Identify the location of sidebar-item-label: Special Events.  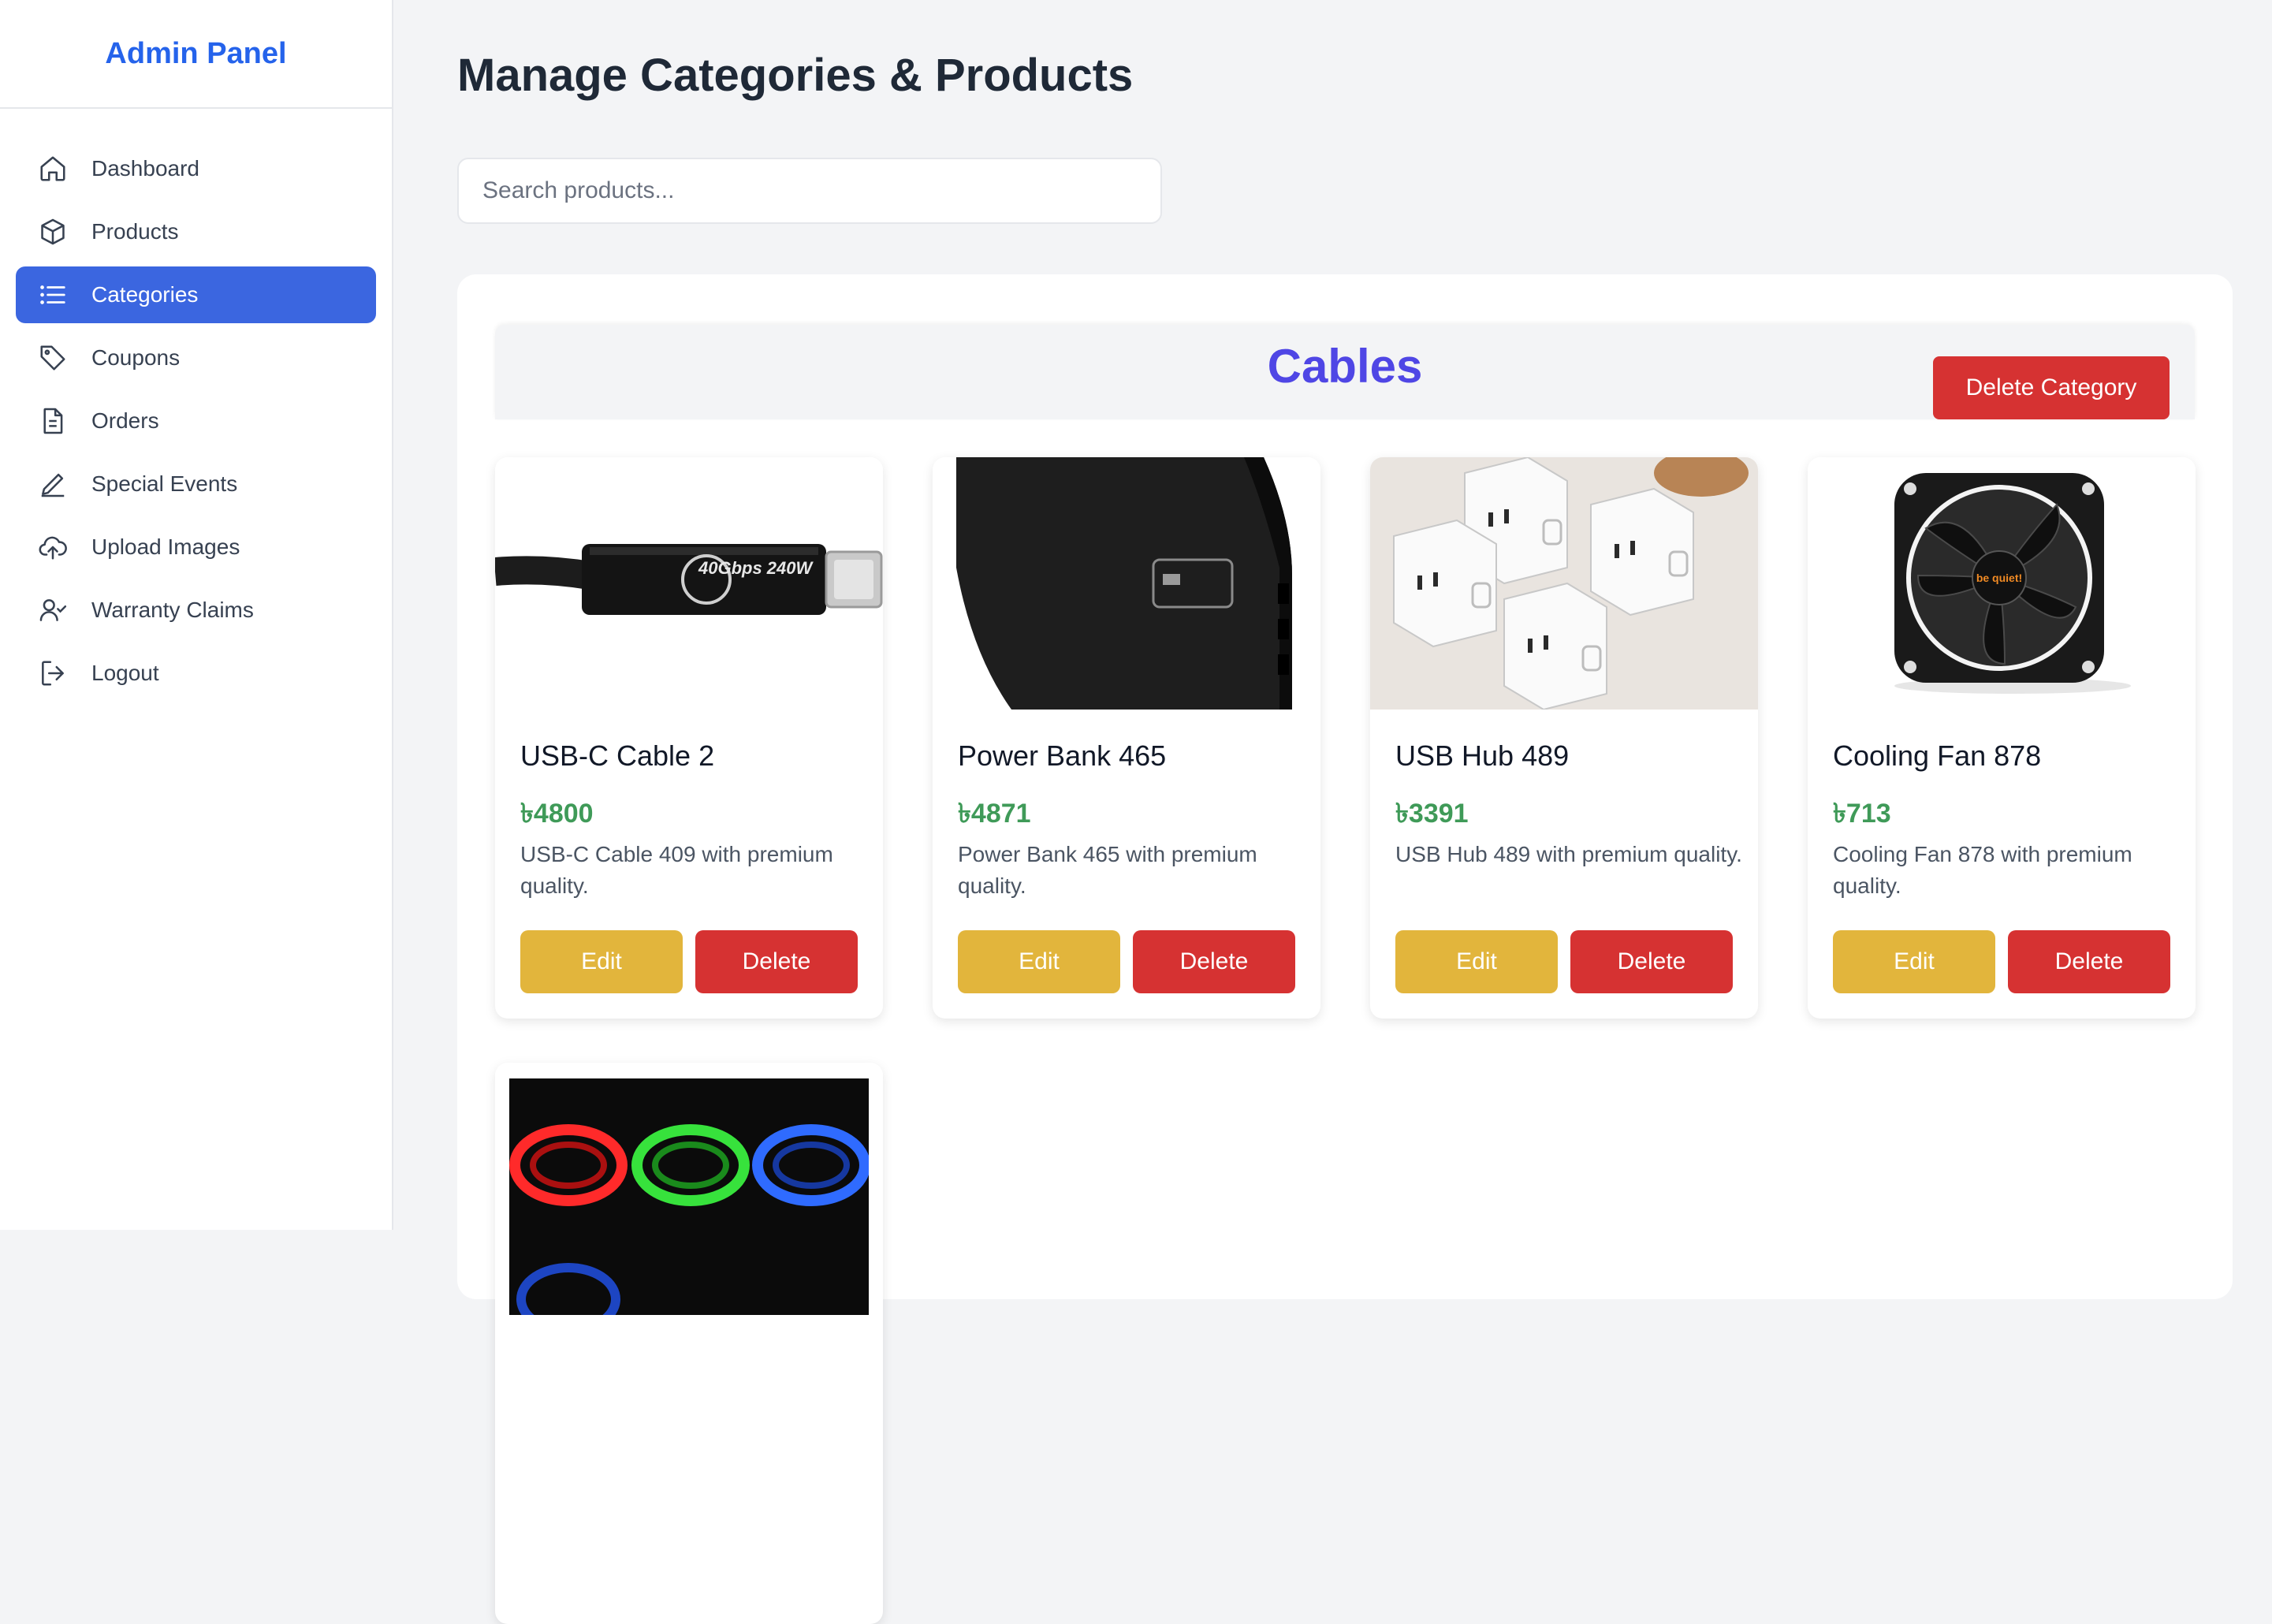
(164, 483).